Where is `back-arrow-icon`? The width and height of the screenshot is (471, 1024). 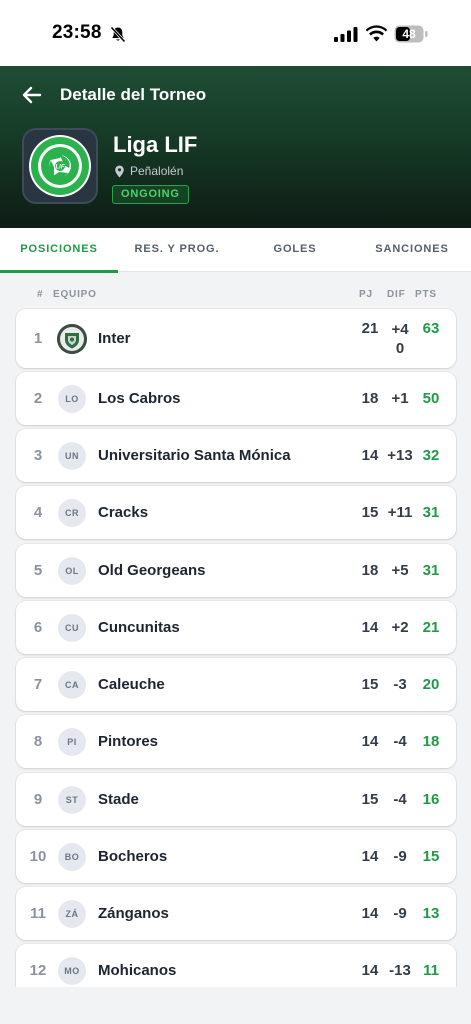
back-arrow-icon is located at coordinates (32, 95).